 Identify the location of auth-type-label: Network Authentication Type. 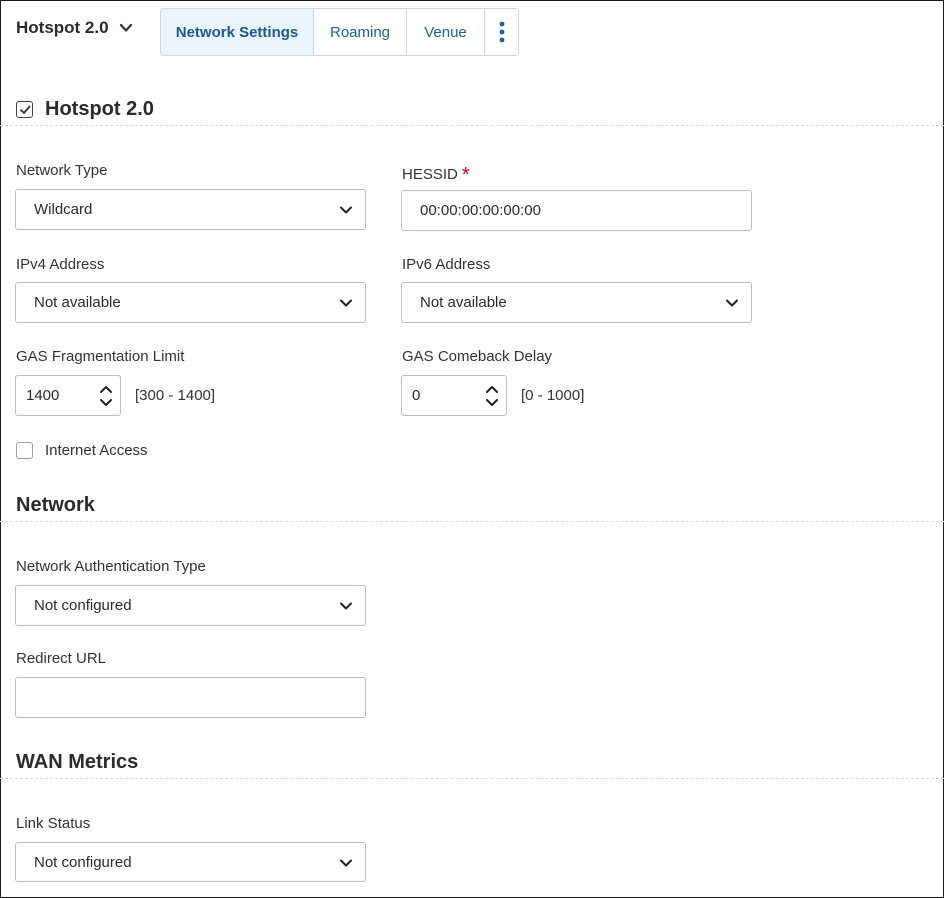
(111, 566).